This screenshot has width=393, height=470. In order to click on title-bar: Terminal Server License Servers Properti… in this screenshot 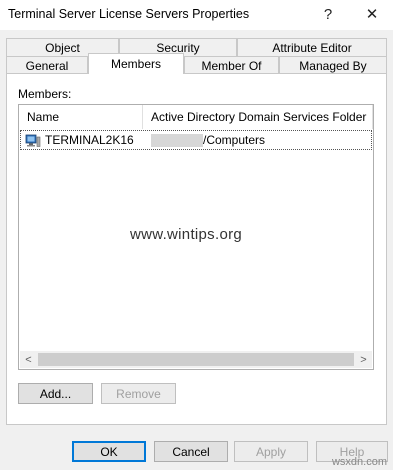, I will do `click(196, 15)`.